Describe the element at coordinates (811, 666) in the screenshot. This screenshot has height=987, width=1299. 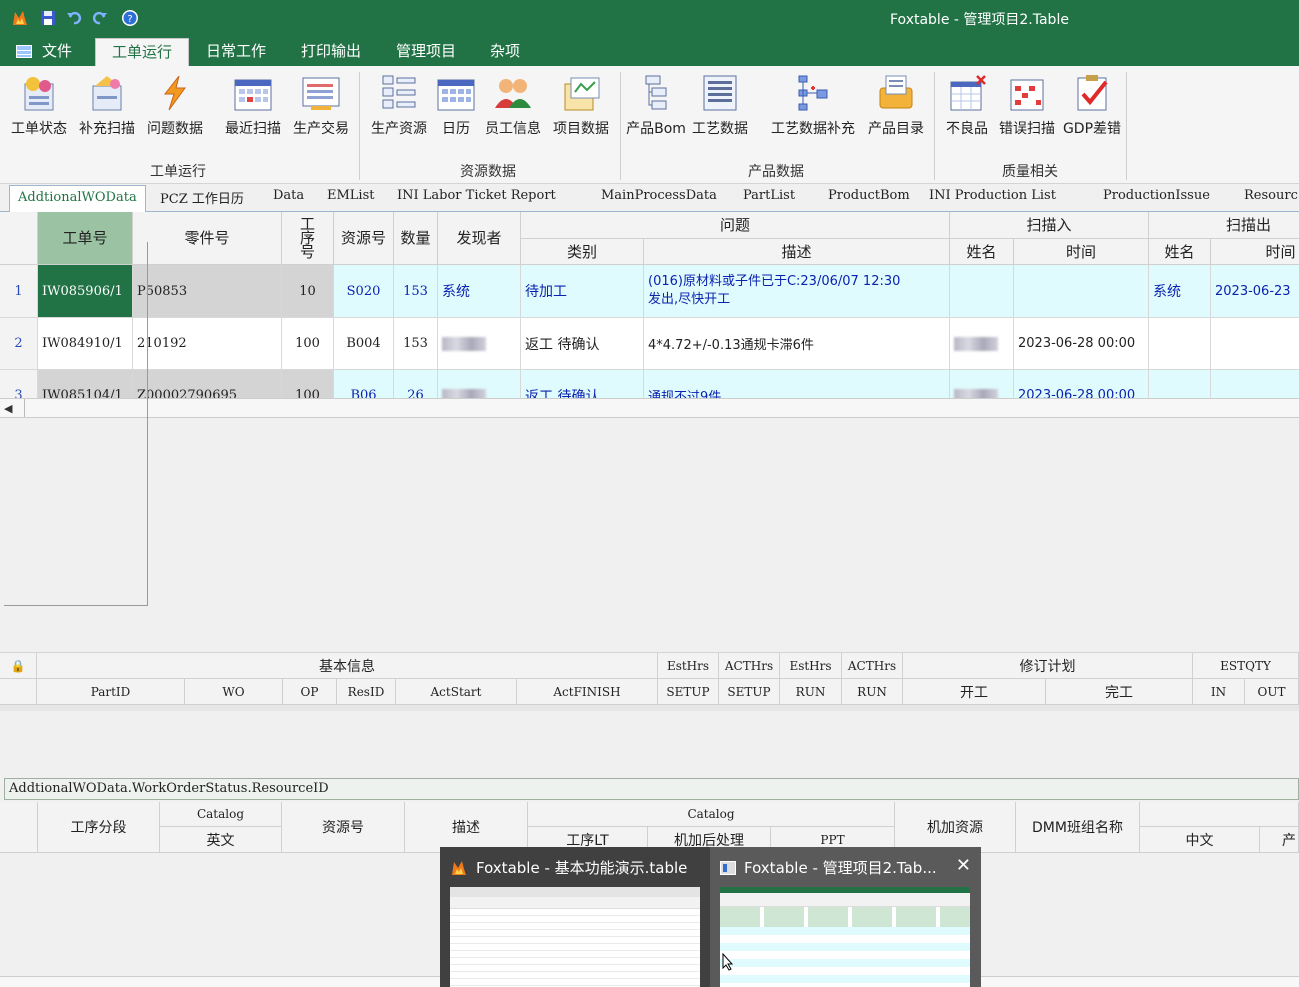
I see `header-esthrs-run-top: EstHrs` at that location.